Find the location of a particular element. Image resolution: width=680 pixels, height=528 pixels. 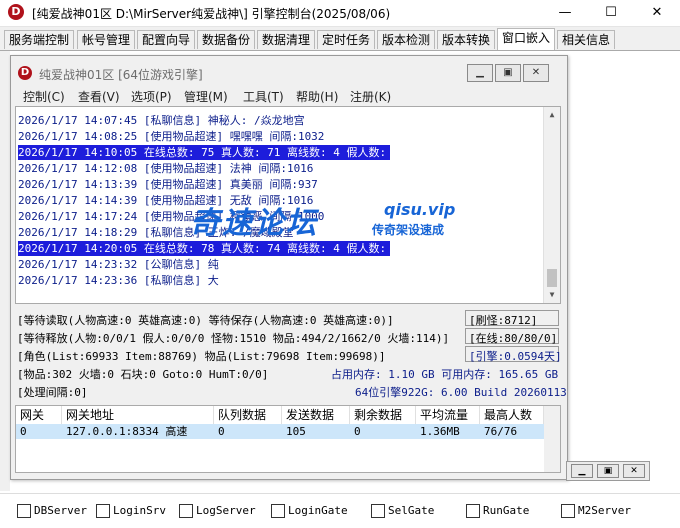

tab-version-check: 版本检测 is located at coordinates (406, 39).